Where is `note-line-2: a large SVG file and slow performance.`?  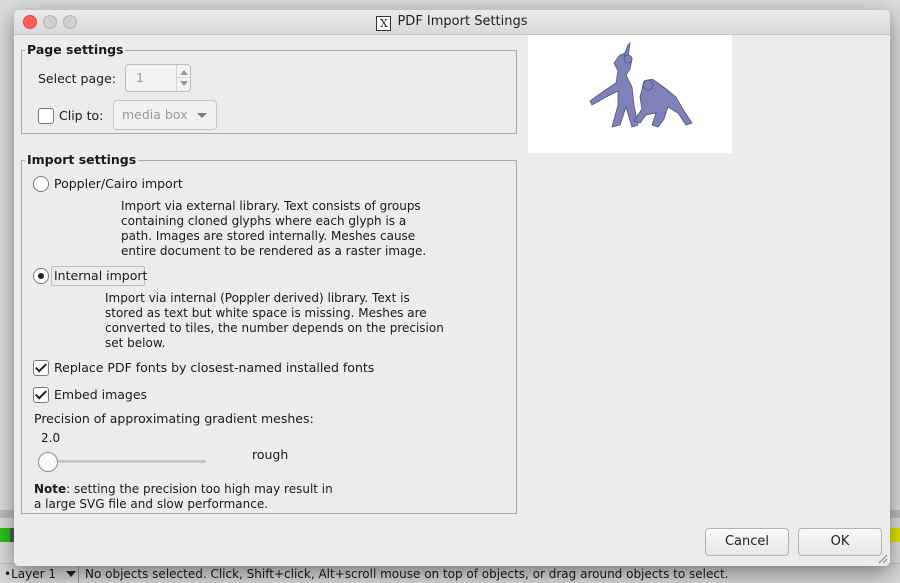 note-line-2: a large SVG file and slow performance. is located at coordinates (151, 504).